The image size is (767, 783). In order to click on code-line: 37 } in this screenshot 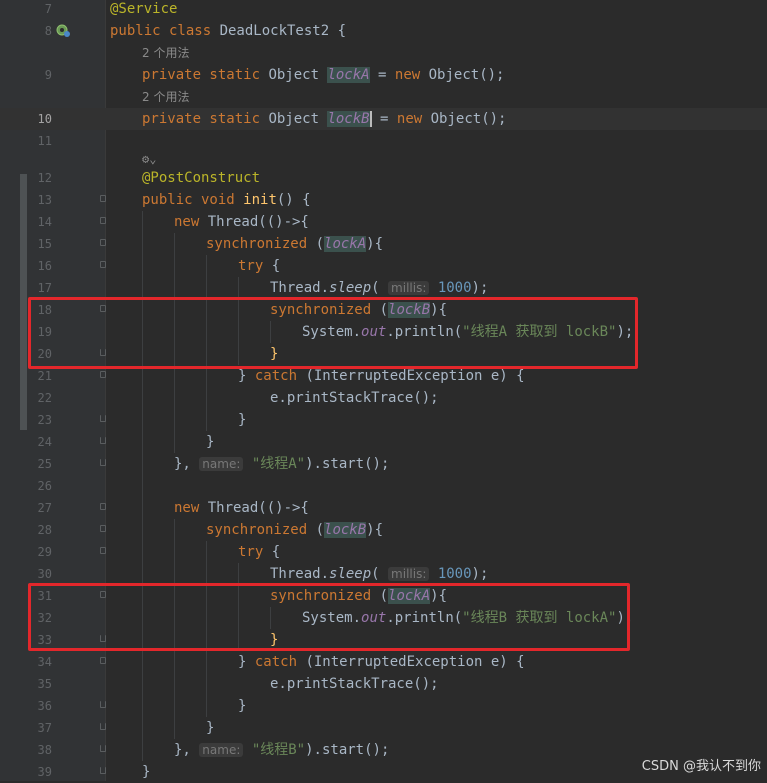, I will do `click(383, 728)`.